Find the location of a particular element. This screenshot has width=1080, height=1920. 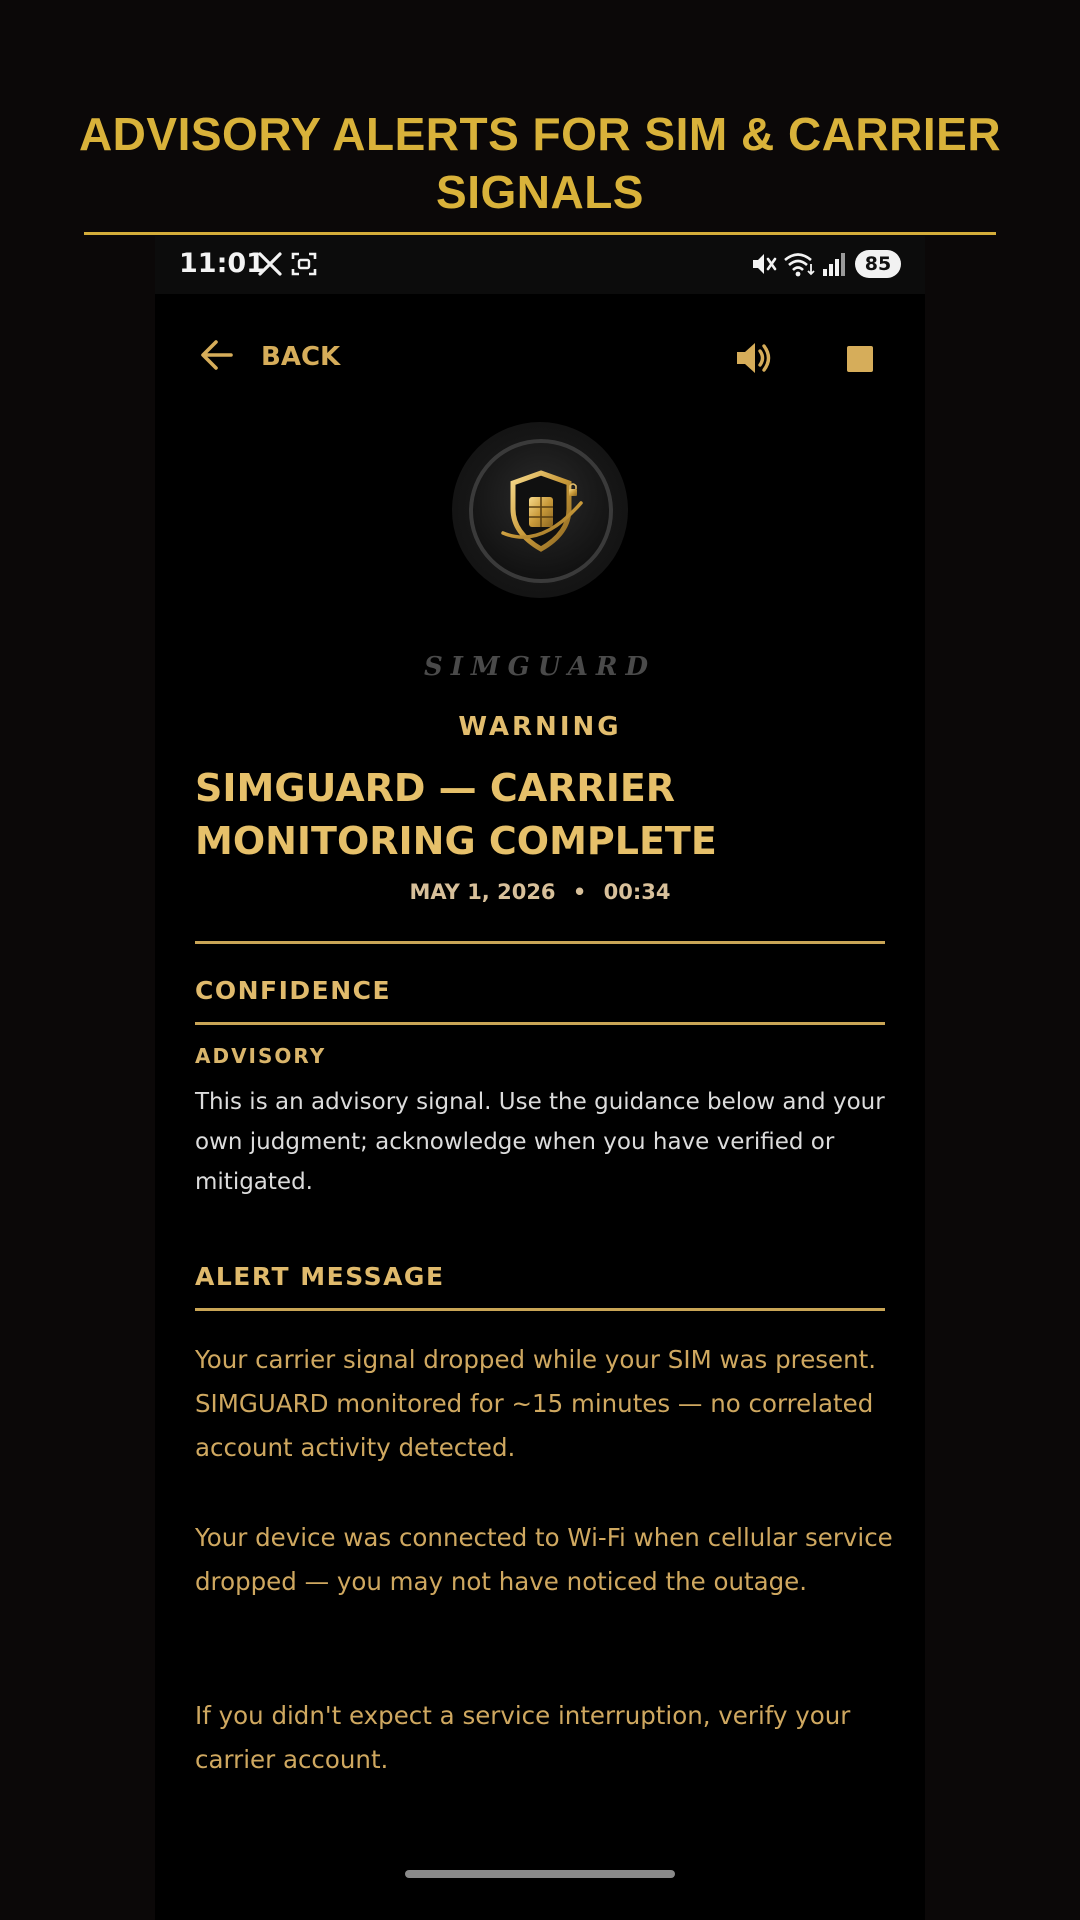

brand-name: SIMGUARD is located at coordinates (540, 667).